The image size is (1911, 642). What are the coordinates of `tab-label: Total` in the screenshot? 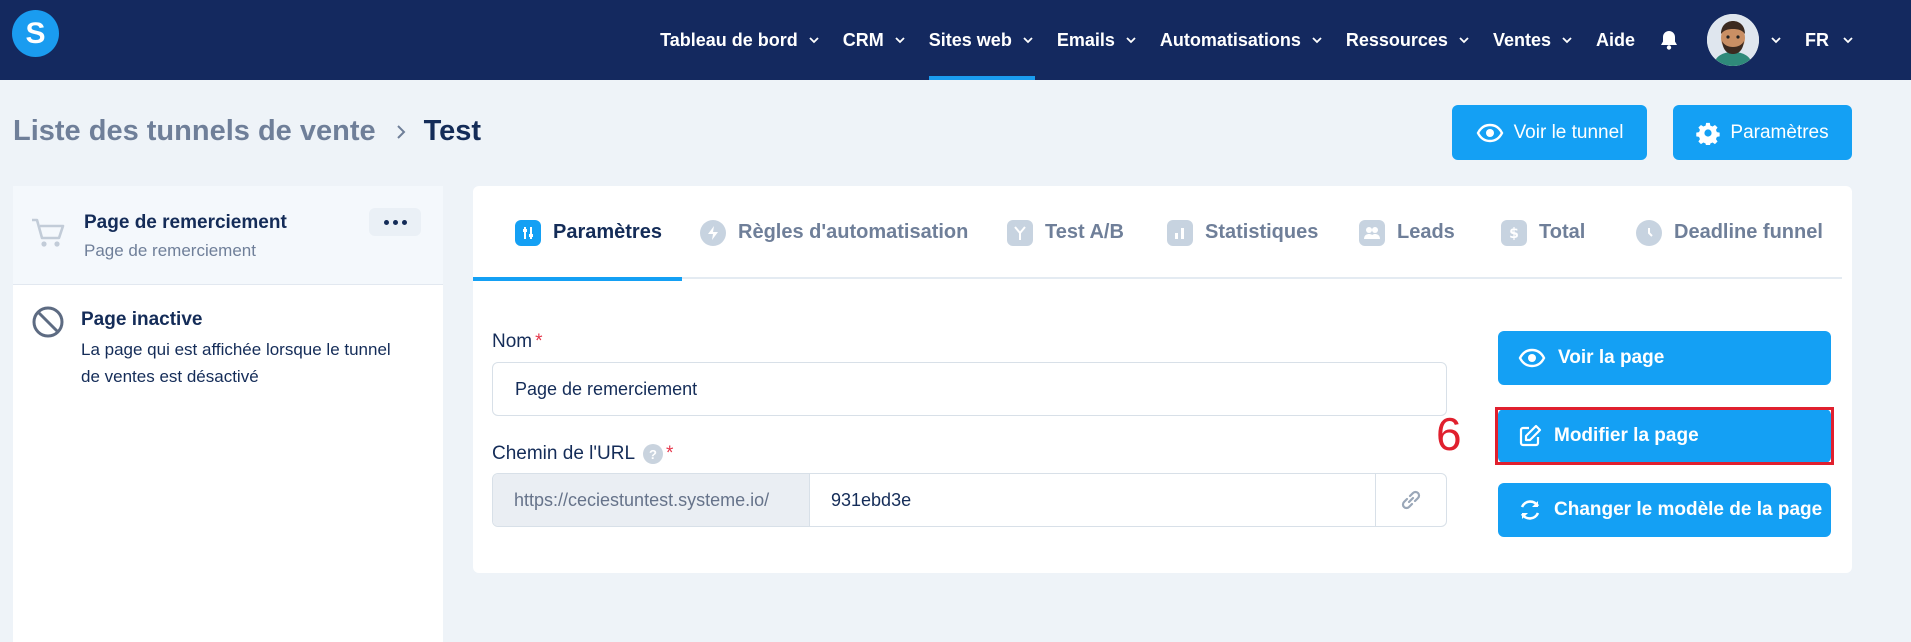 It's located at (1562, 232).